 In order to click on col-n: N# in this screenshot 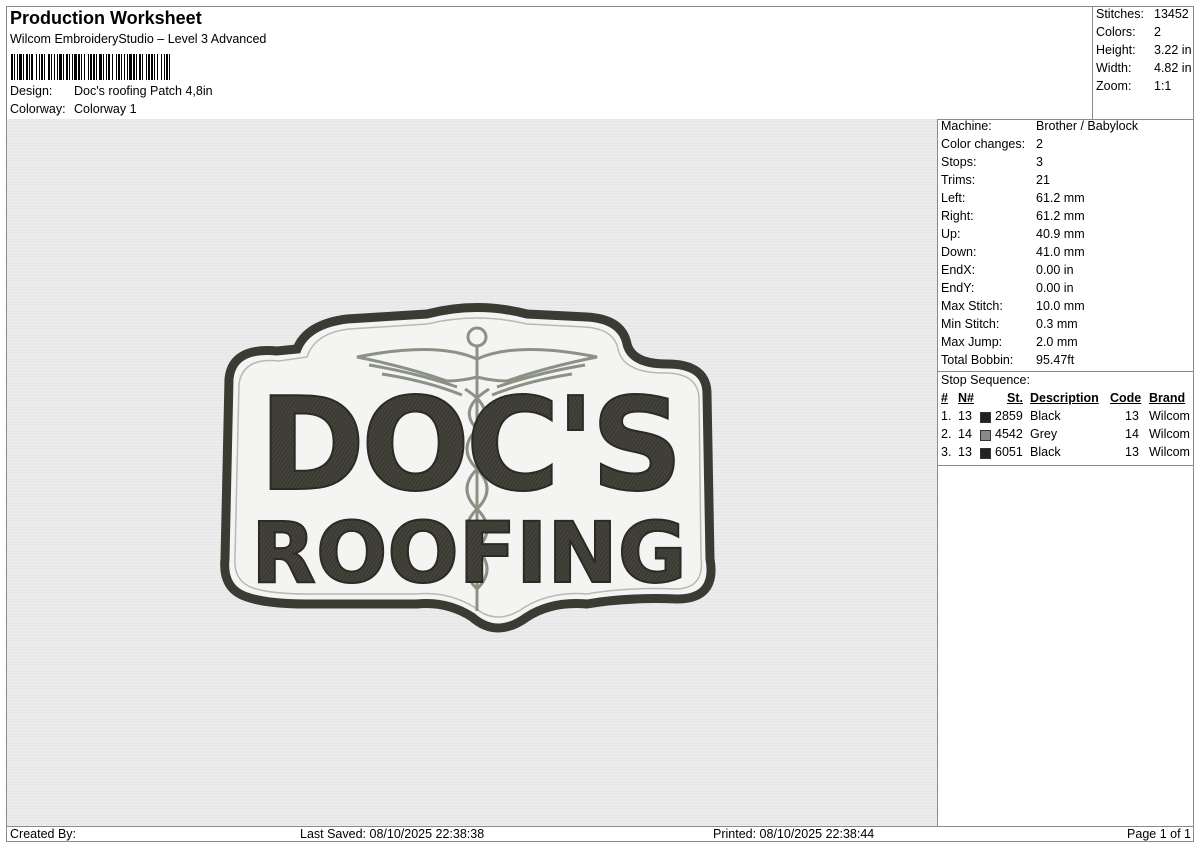, I will do `click(966, 398)`.